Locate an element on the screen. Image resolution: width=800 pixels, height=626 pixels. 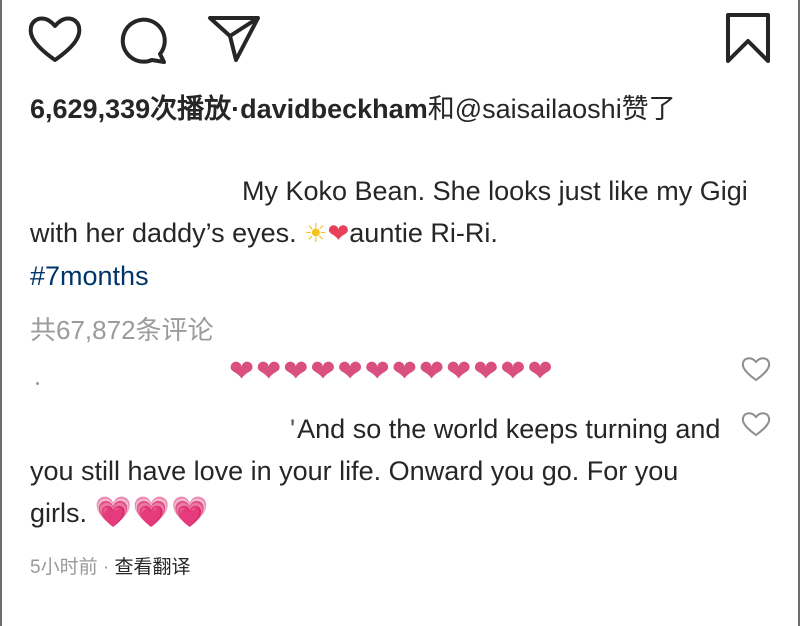
timestamp: 5小时前 is located at coordinates (64, 567).